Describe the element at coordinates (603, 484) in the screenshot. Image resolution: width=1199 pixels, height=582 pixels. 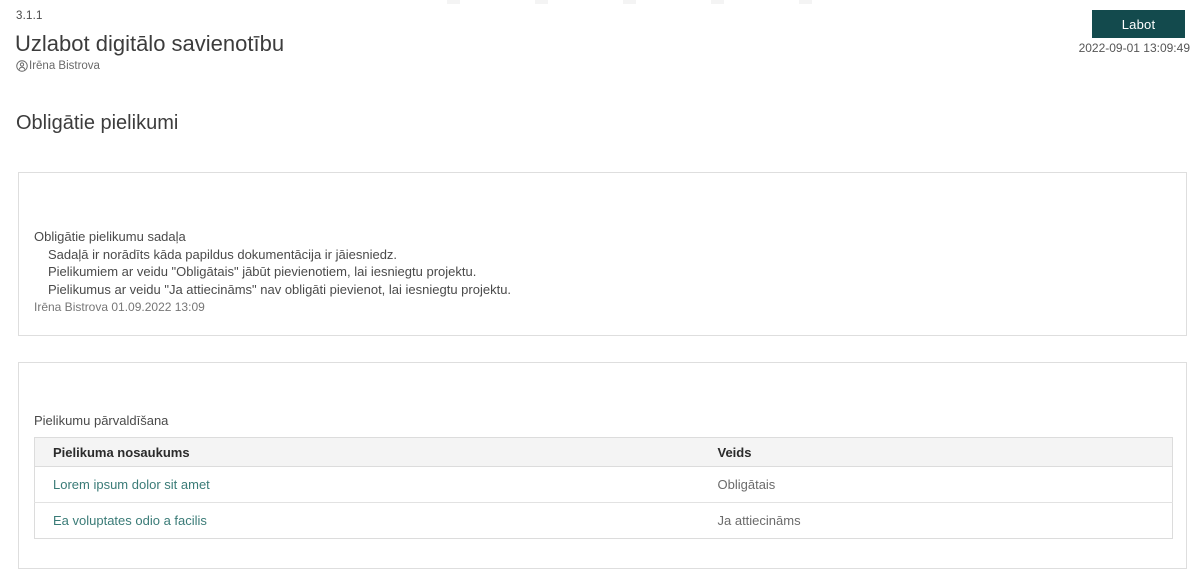
I see `table-row: Lorem ipsum dolor sit amet Obligātais` at that location.